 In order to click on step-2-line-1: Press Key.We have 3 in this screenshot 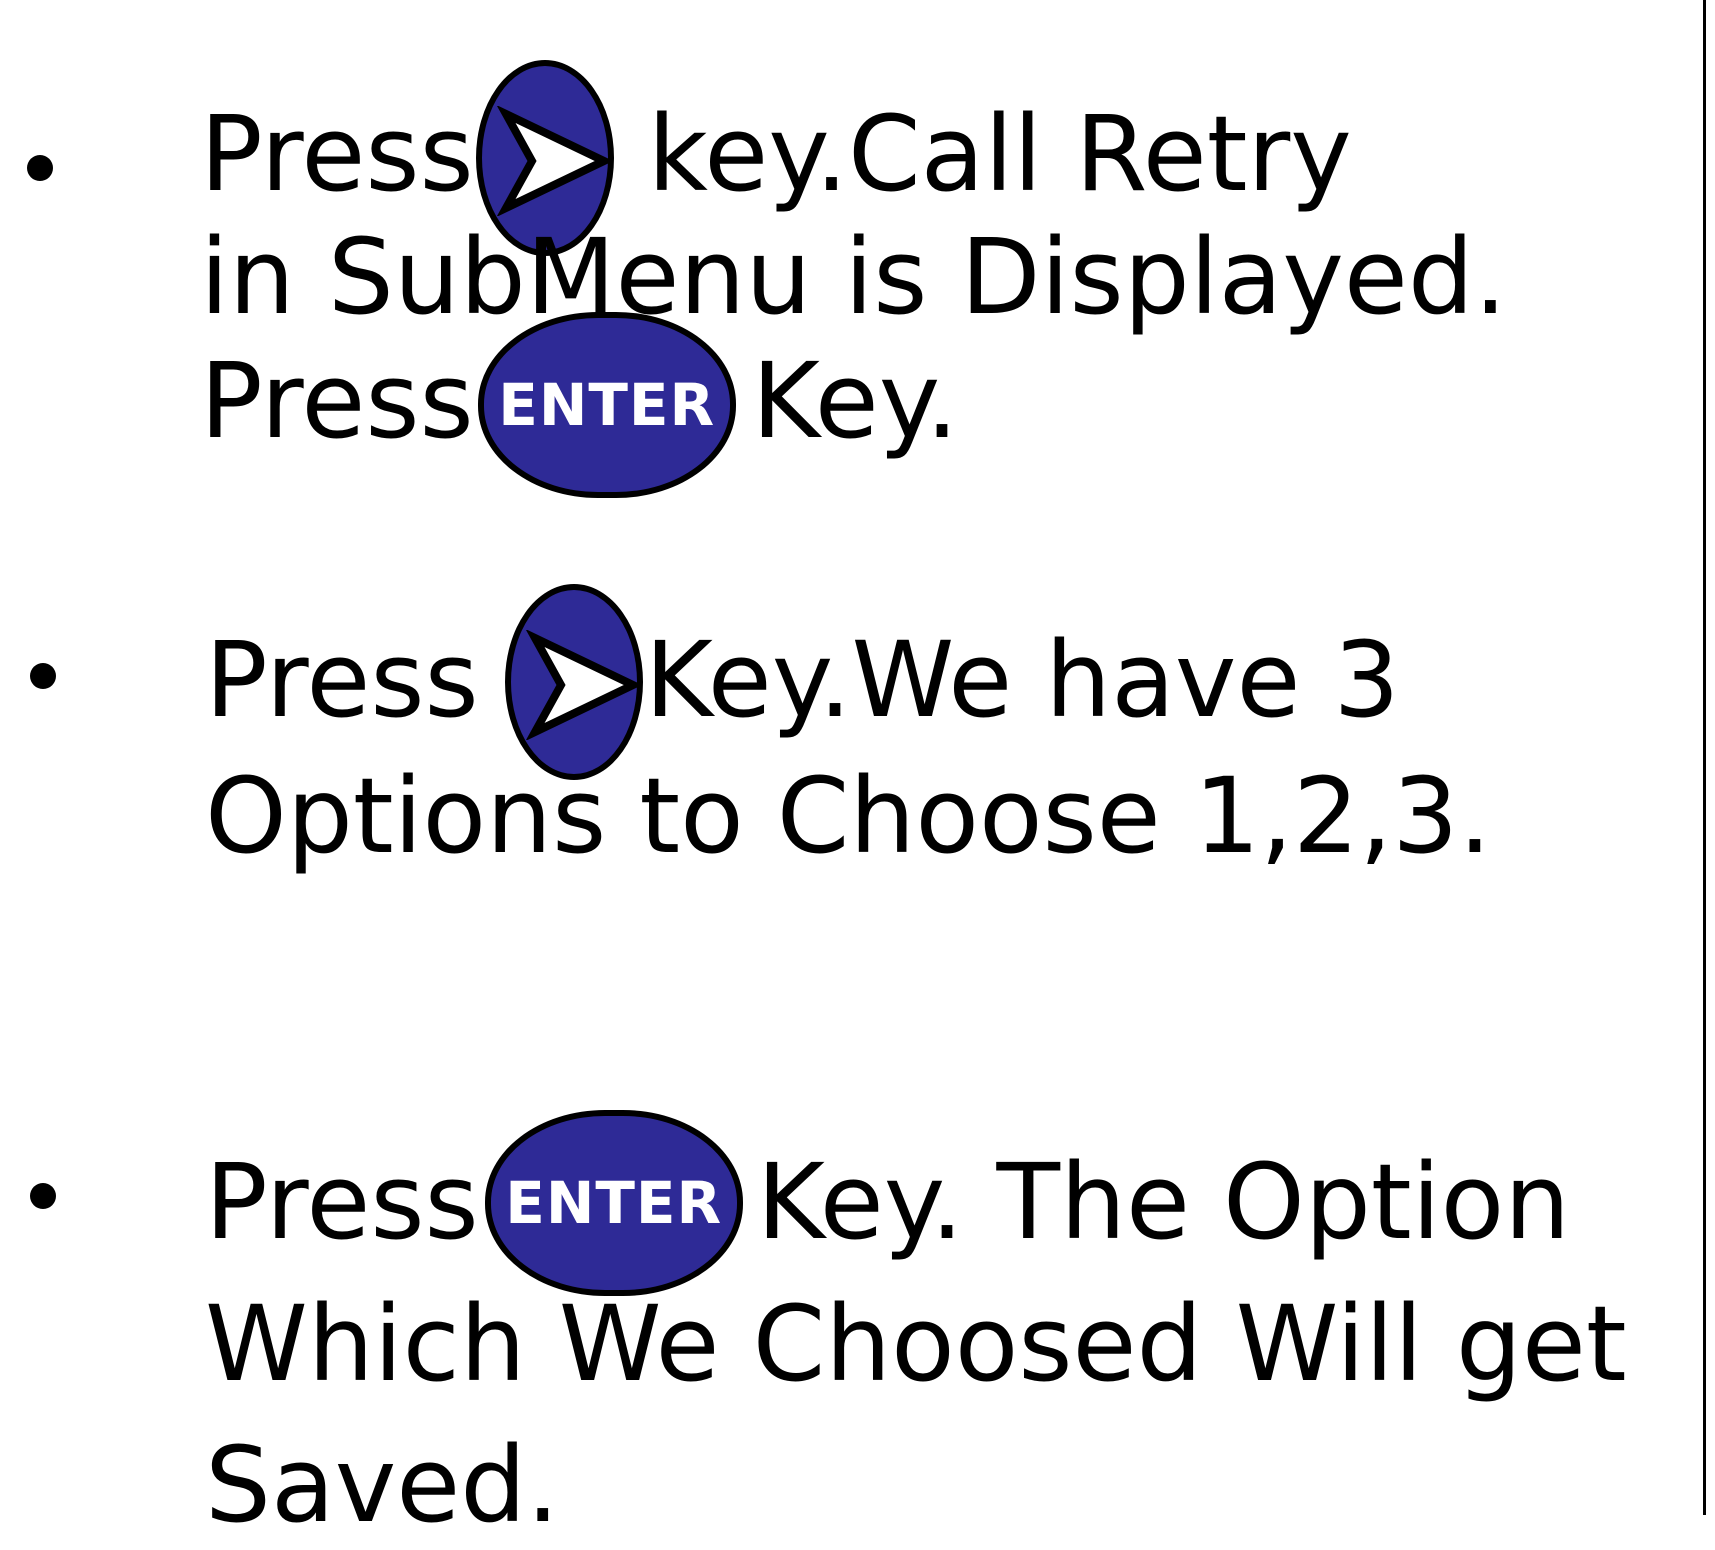, I will do `click(802, 681)`.